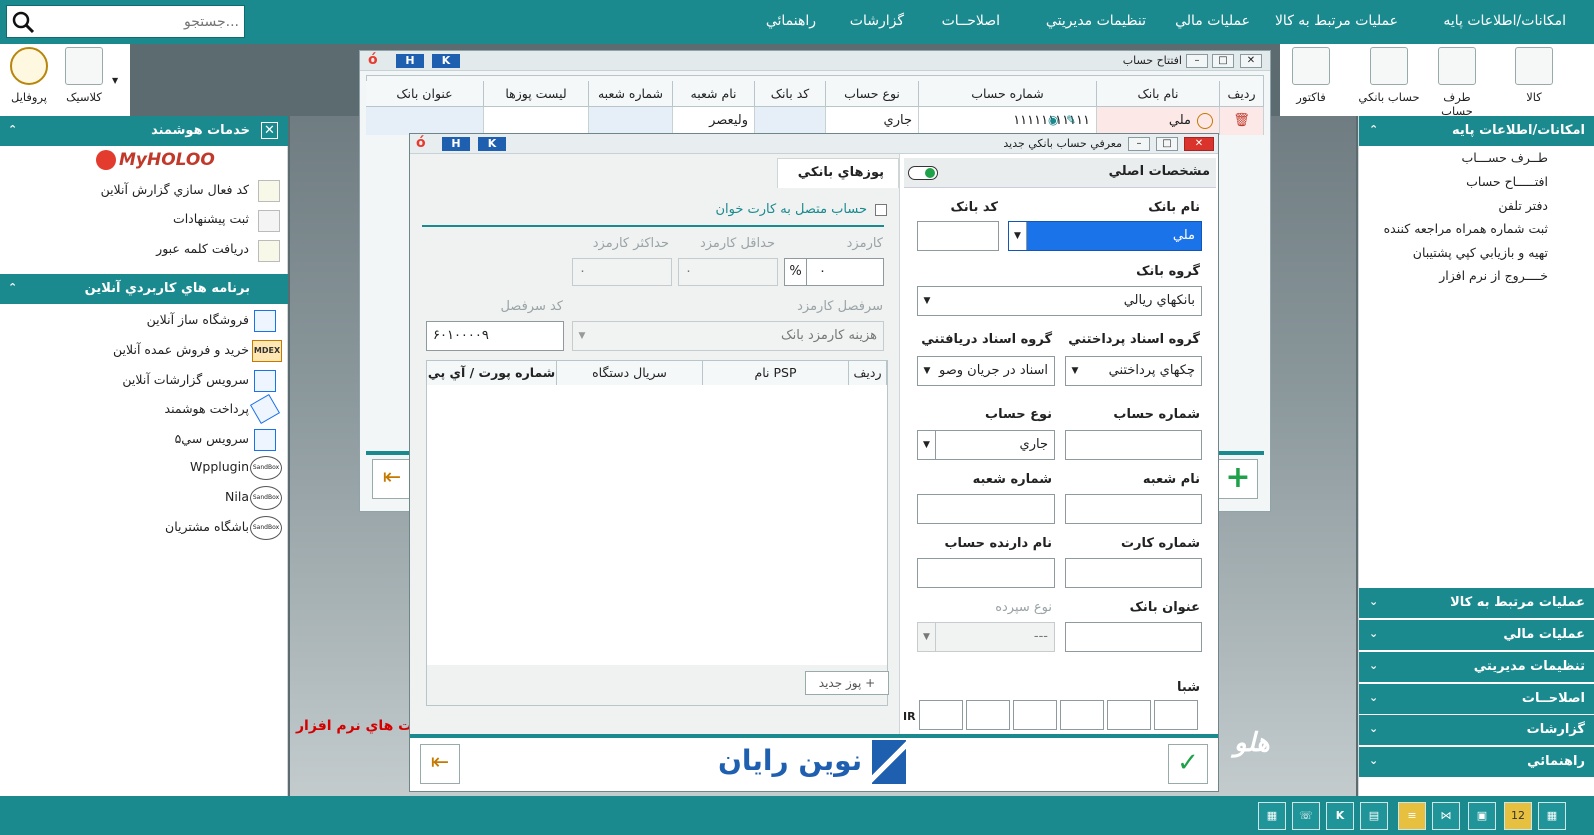 The image size is (1594, 835). I want to click on account-no-input, so click(1133, 445).